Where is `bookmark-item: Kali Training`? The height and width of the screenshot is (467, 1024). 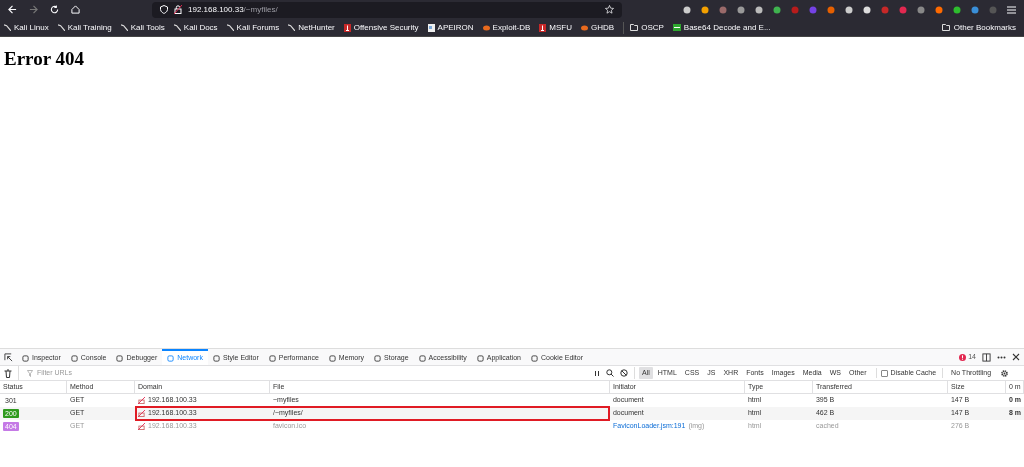 bookmark-item: Kali Training is located at coordinates (84, 27).